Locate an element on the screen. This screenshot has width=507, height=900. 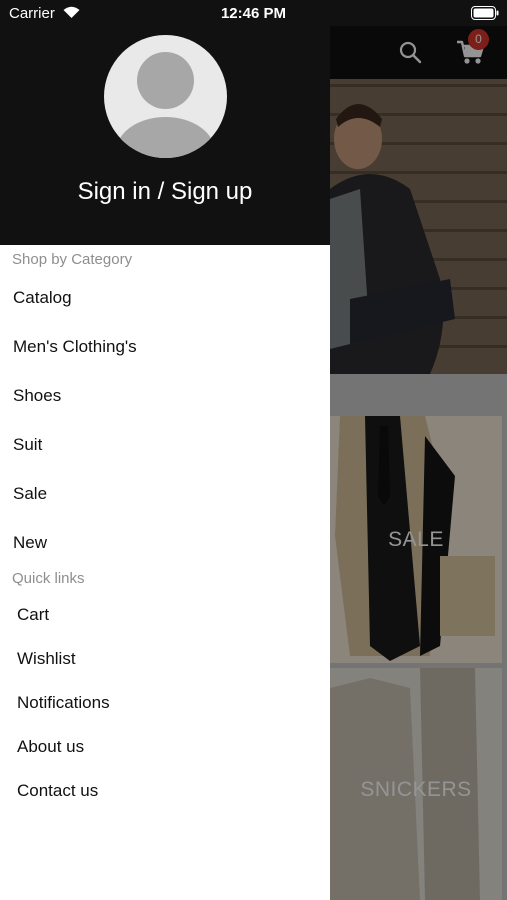
status-bar: Carrier 12:46 PM is located at coordinates (253, 13).